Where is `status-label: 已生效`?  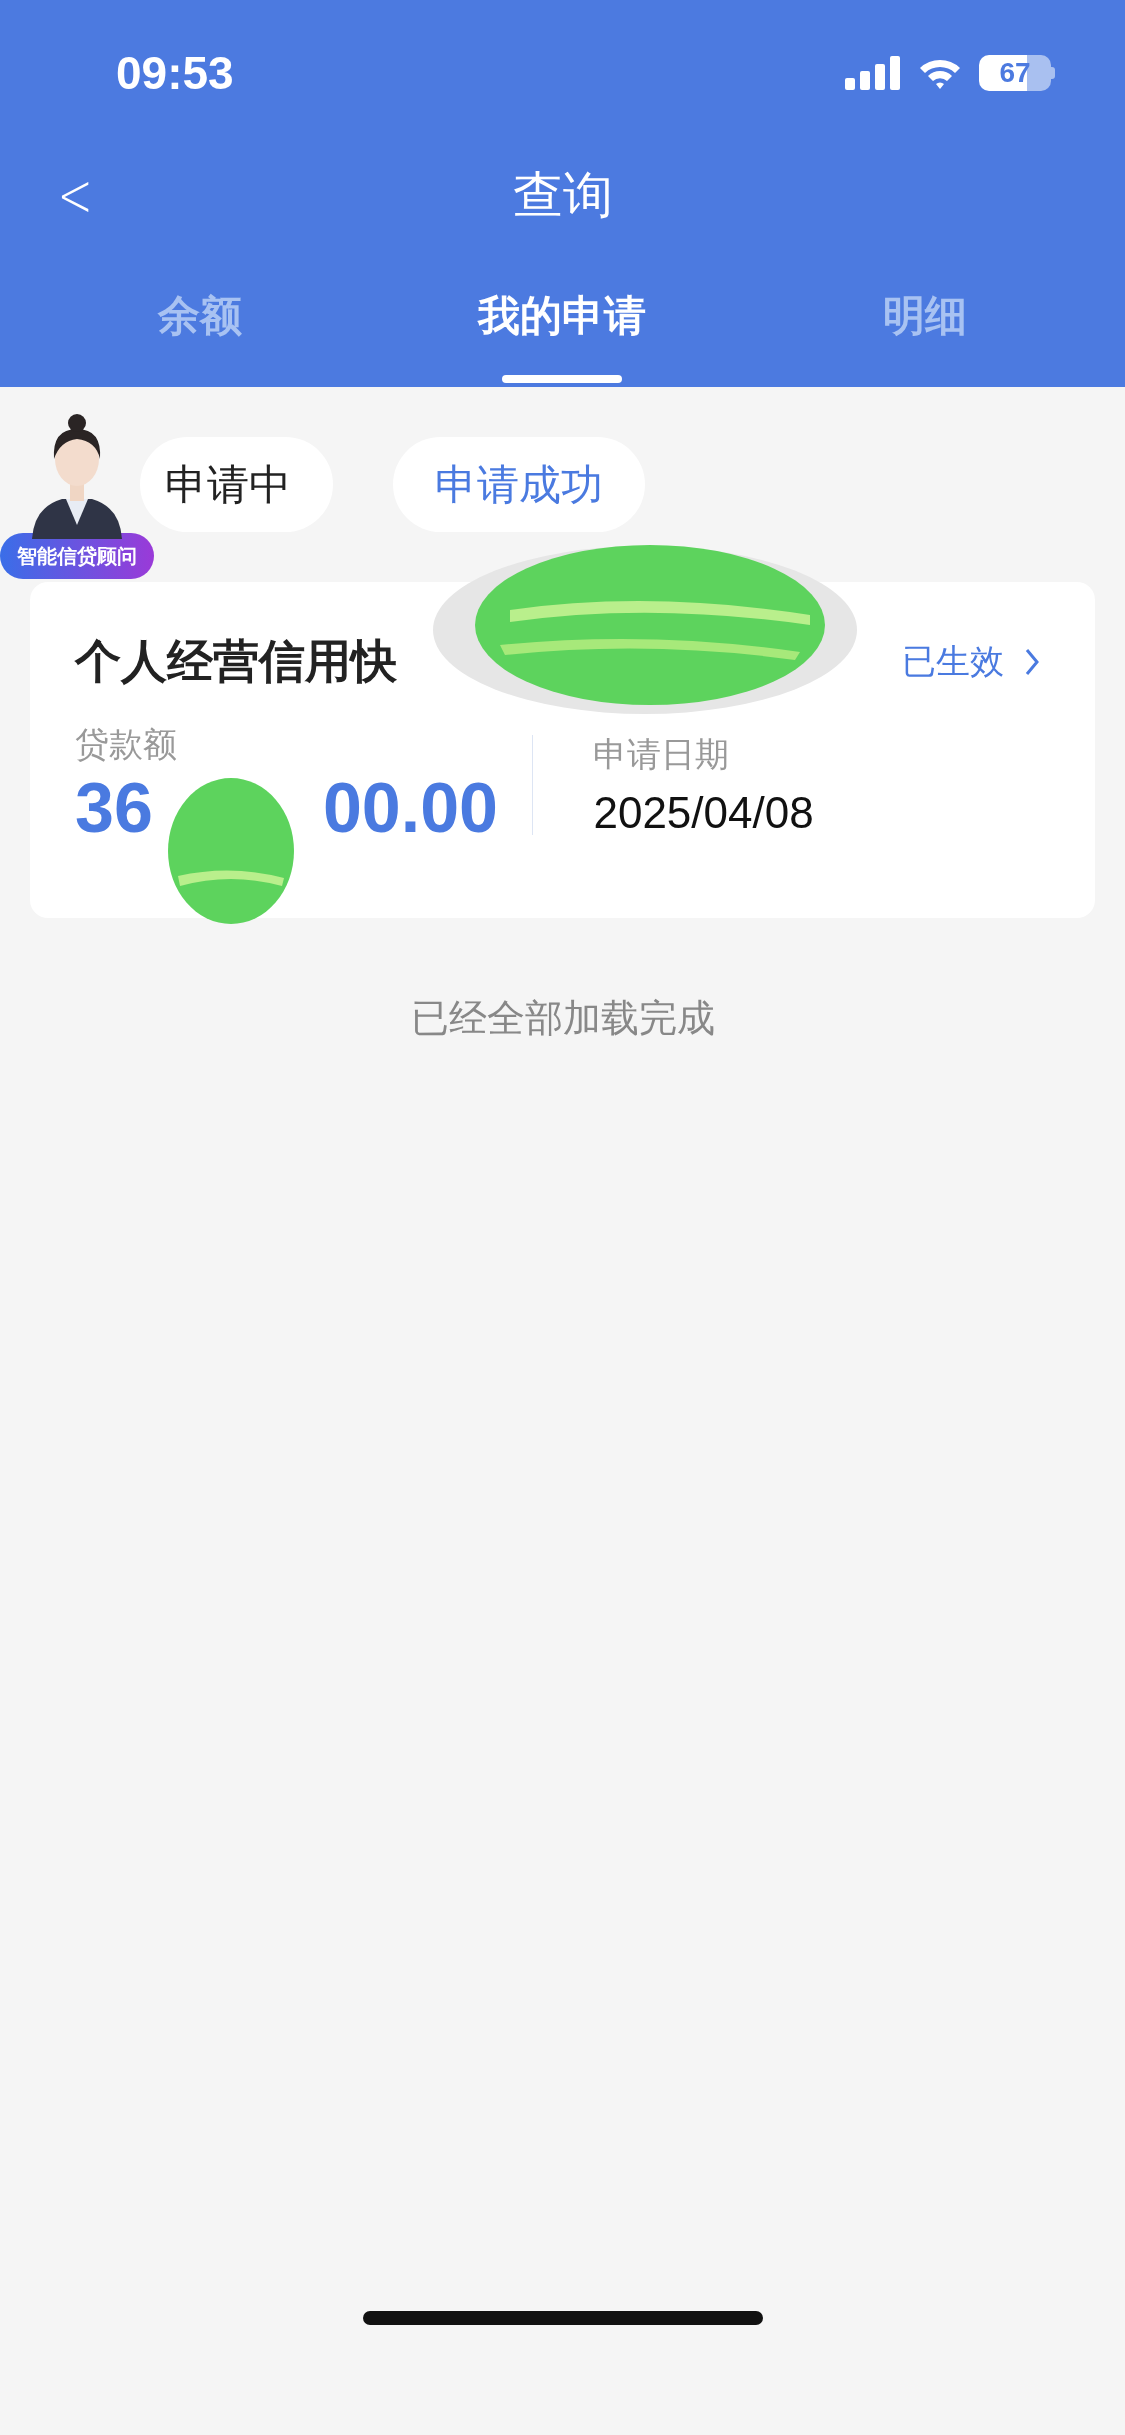 status-label: 已生效 is located at coordinates (953, 661).